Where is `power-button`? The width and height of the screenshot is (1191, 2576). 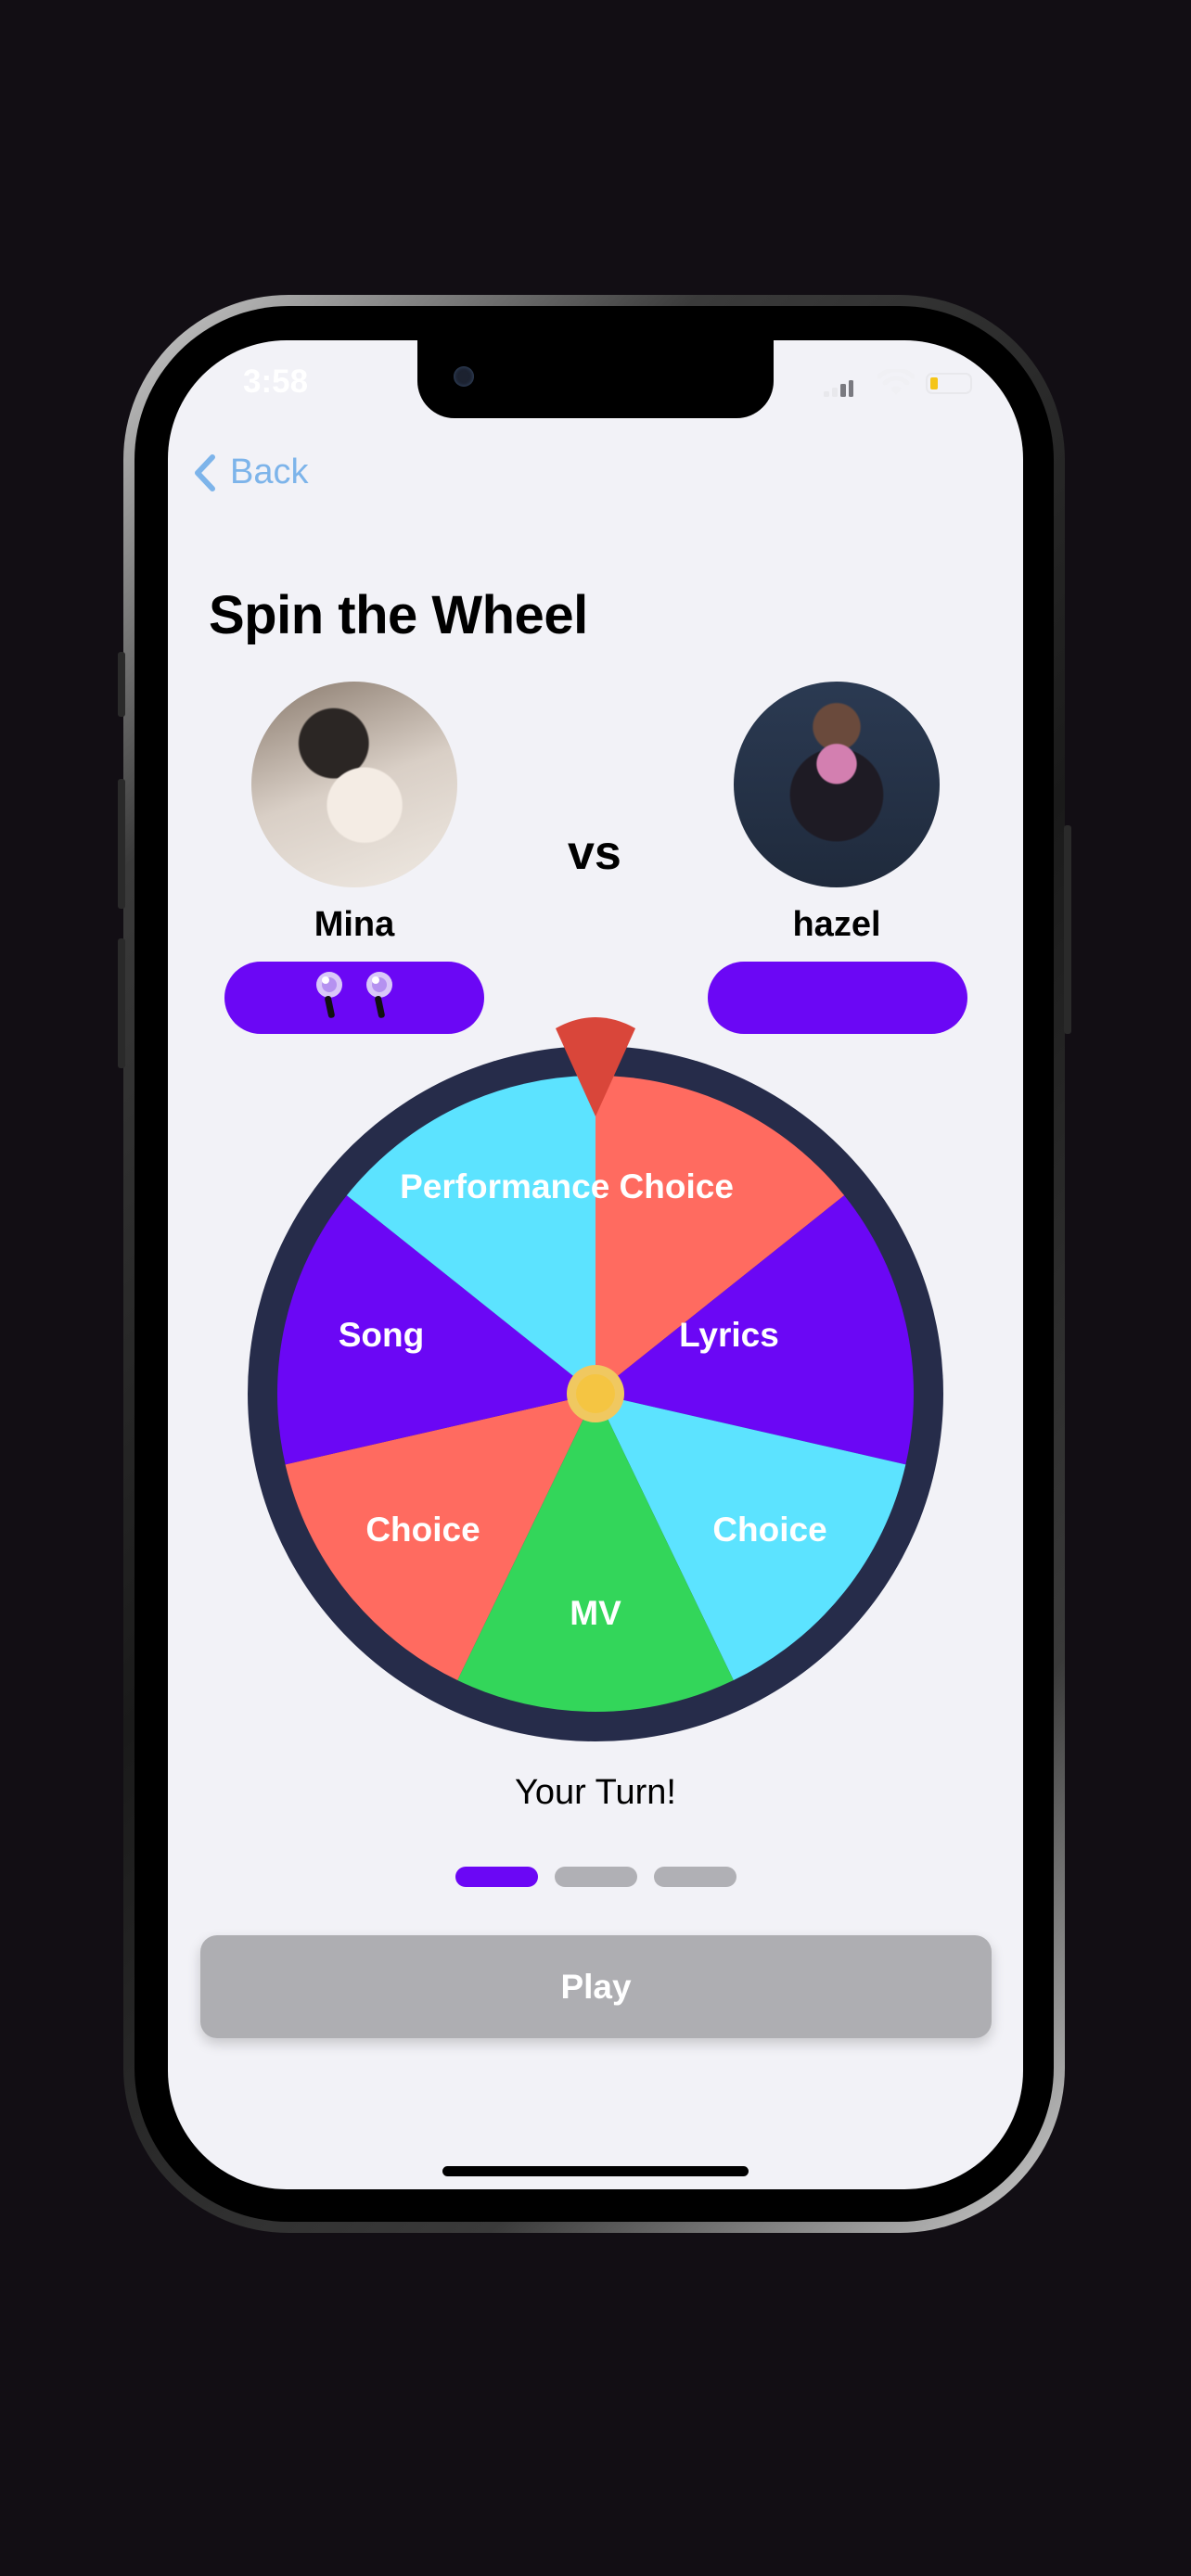 power-button is located at coordinates (1067, 930).